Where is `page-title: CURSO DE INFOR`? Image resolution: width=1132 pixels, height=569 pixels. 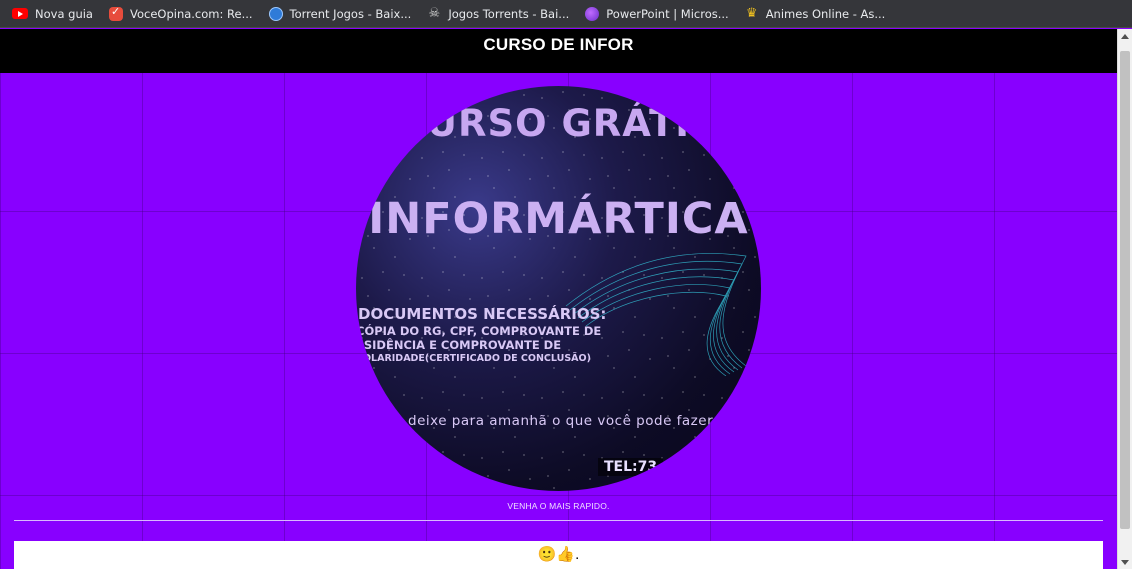 page-title: CURSO DE INFOR is located at coordinates (558, 44).